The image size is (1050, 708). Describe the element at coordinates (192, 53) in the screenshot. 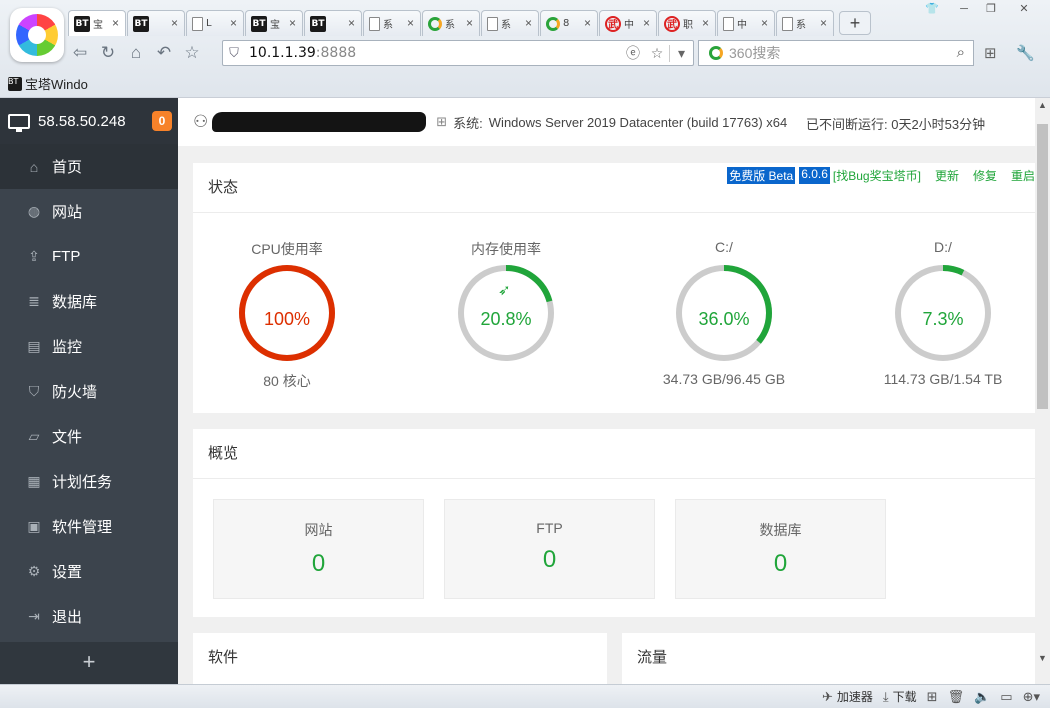

I see `star-icon: ☆` at that location.